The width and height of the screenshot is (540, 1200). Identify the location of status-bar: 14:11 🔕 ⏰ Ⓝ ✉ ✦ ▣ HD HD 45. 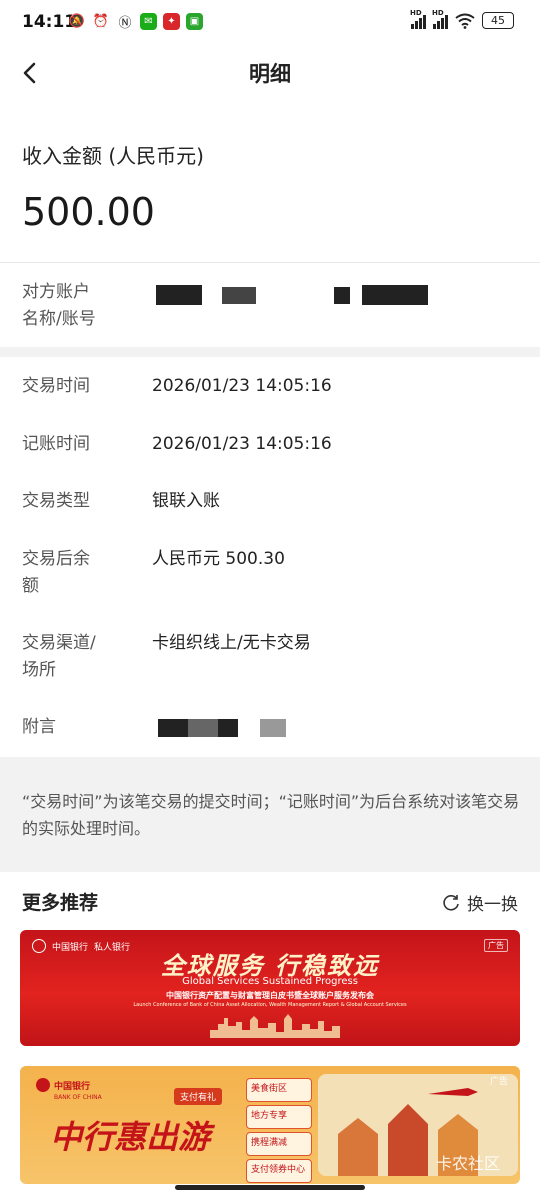
(270, 22).